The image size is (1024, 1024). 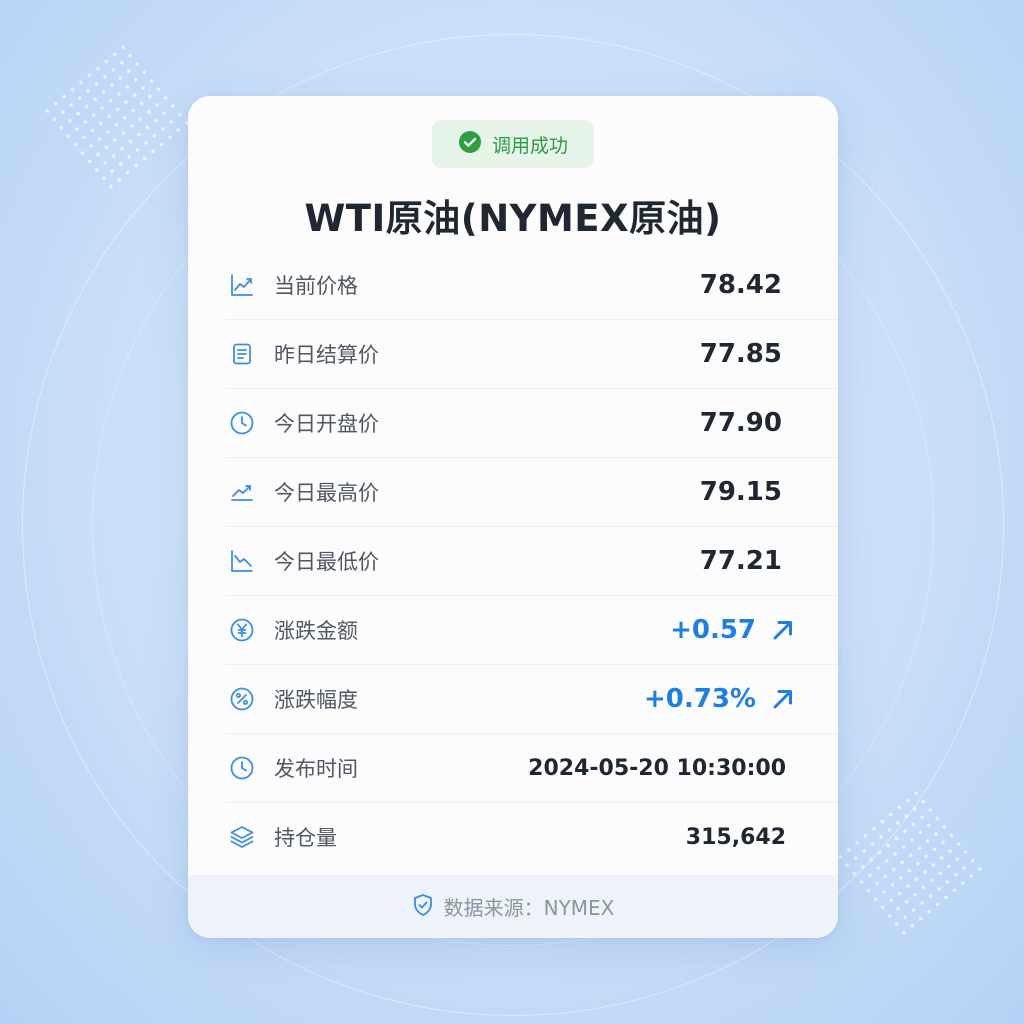 I want to click on row-value: 2024-05-20 10:30:00, so click(x=657, y=768).